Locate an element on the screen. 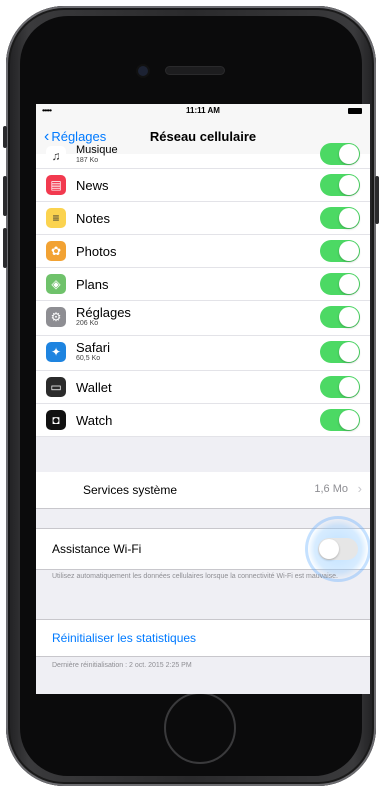 Image resolution: width=383 pixels, height=792 pixels. front-camera is located at coordinates (143, 71).